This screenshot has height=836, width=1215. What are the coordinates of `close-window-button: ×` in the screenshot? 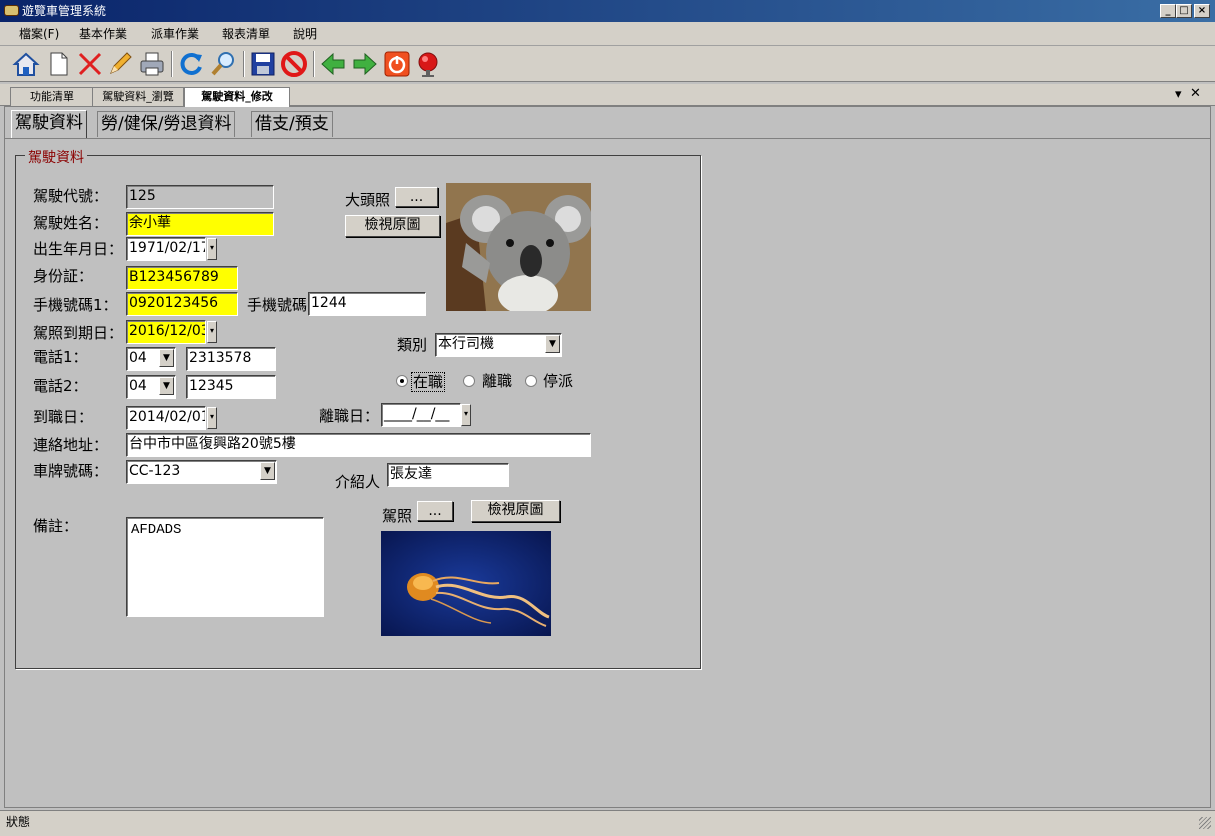 It's located at (1202, 11).